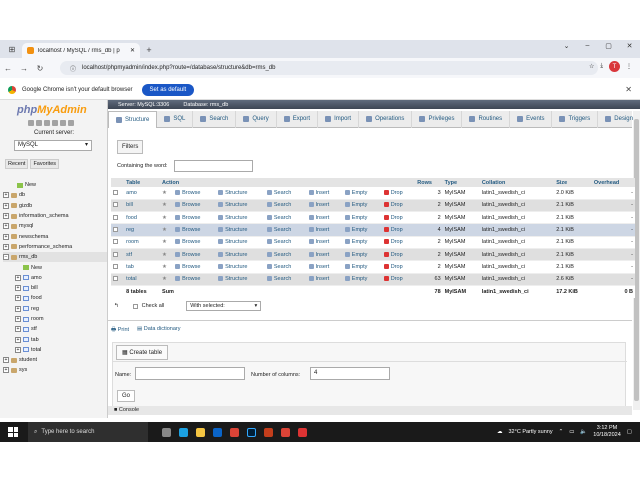 This screenshot has height=480, width=640. What do you see at coordinates (613, 182) in the screenshot?
I see `header-overhead: Overhead` at bounding box center [613, 182].